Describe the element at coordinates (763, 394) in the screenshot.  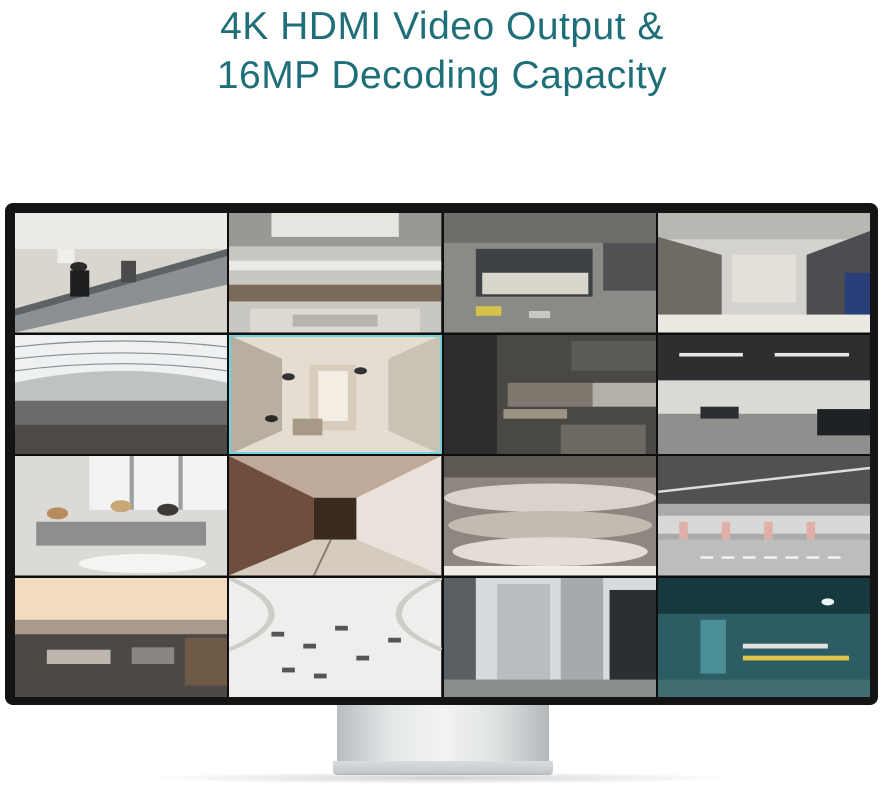
I see `camera-feed-underground-parking` at that location.